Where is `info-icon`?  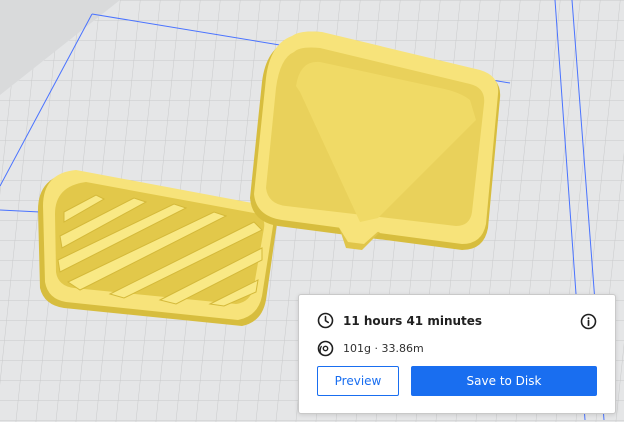
info-icon is located at coordinates (588, 321).